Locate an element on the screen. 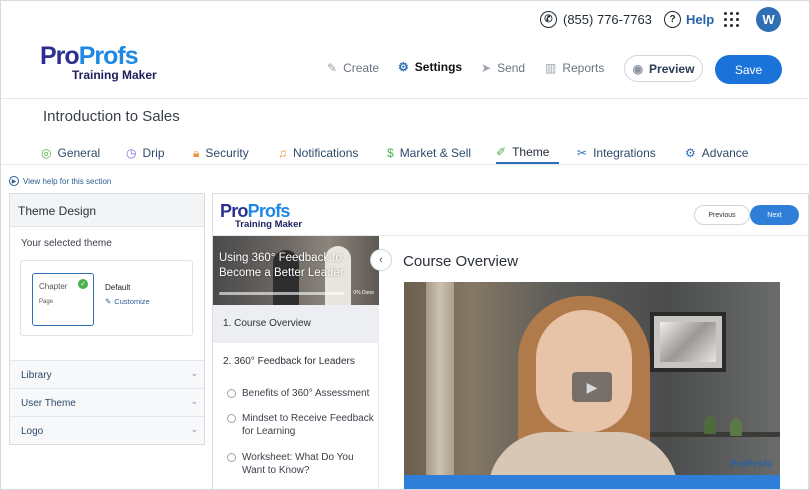 This screenshot has height=490, width=810. tab-notifications: ♫ Notifications is located at coordinates (318, 153).